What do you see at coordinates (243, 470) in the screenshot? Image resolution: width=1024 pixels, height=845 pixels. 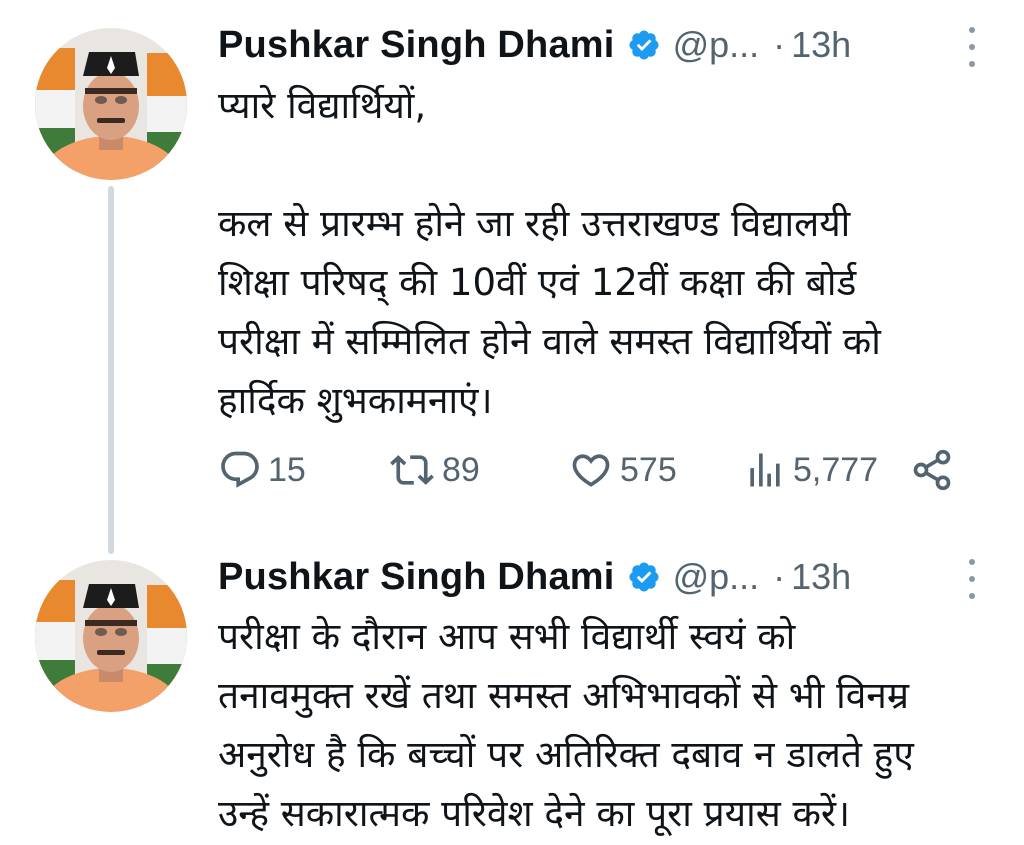 I see `reply-icon` at bounding box center [243, 470].